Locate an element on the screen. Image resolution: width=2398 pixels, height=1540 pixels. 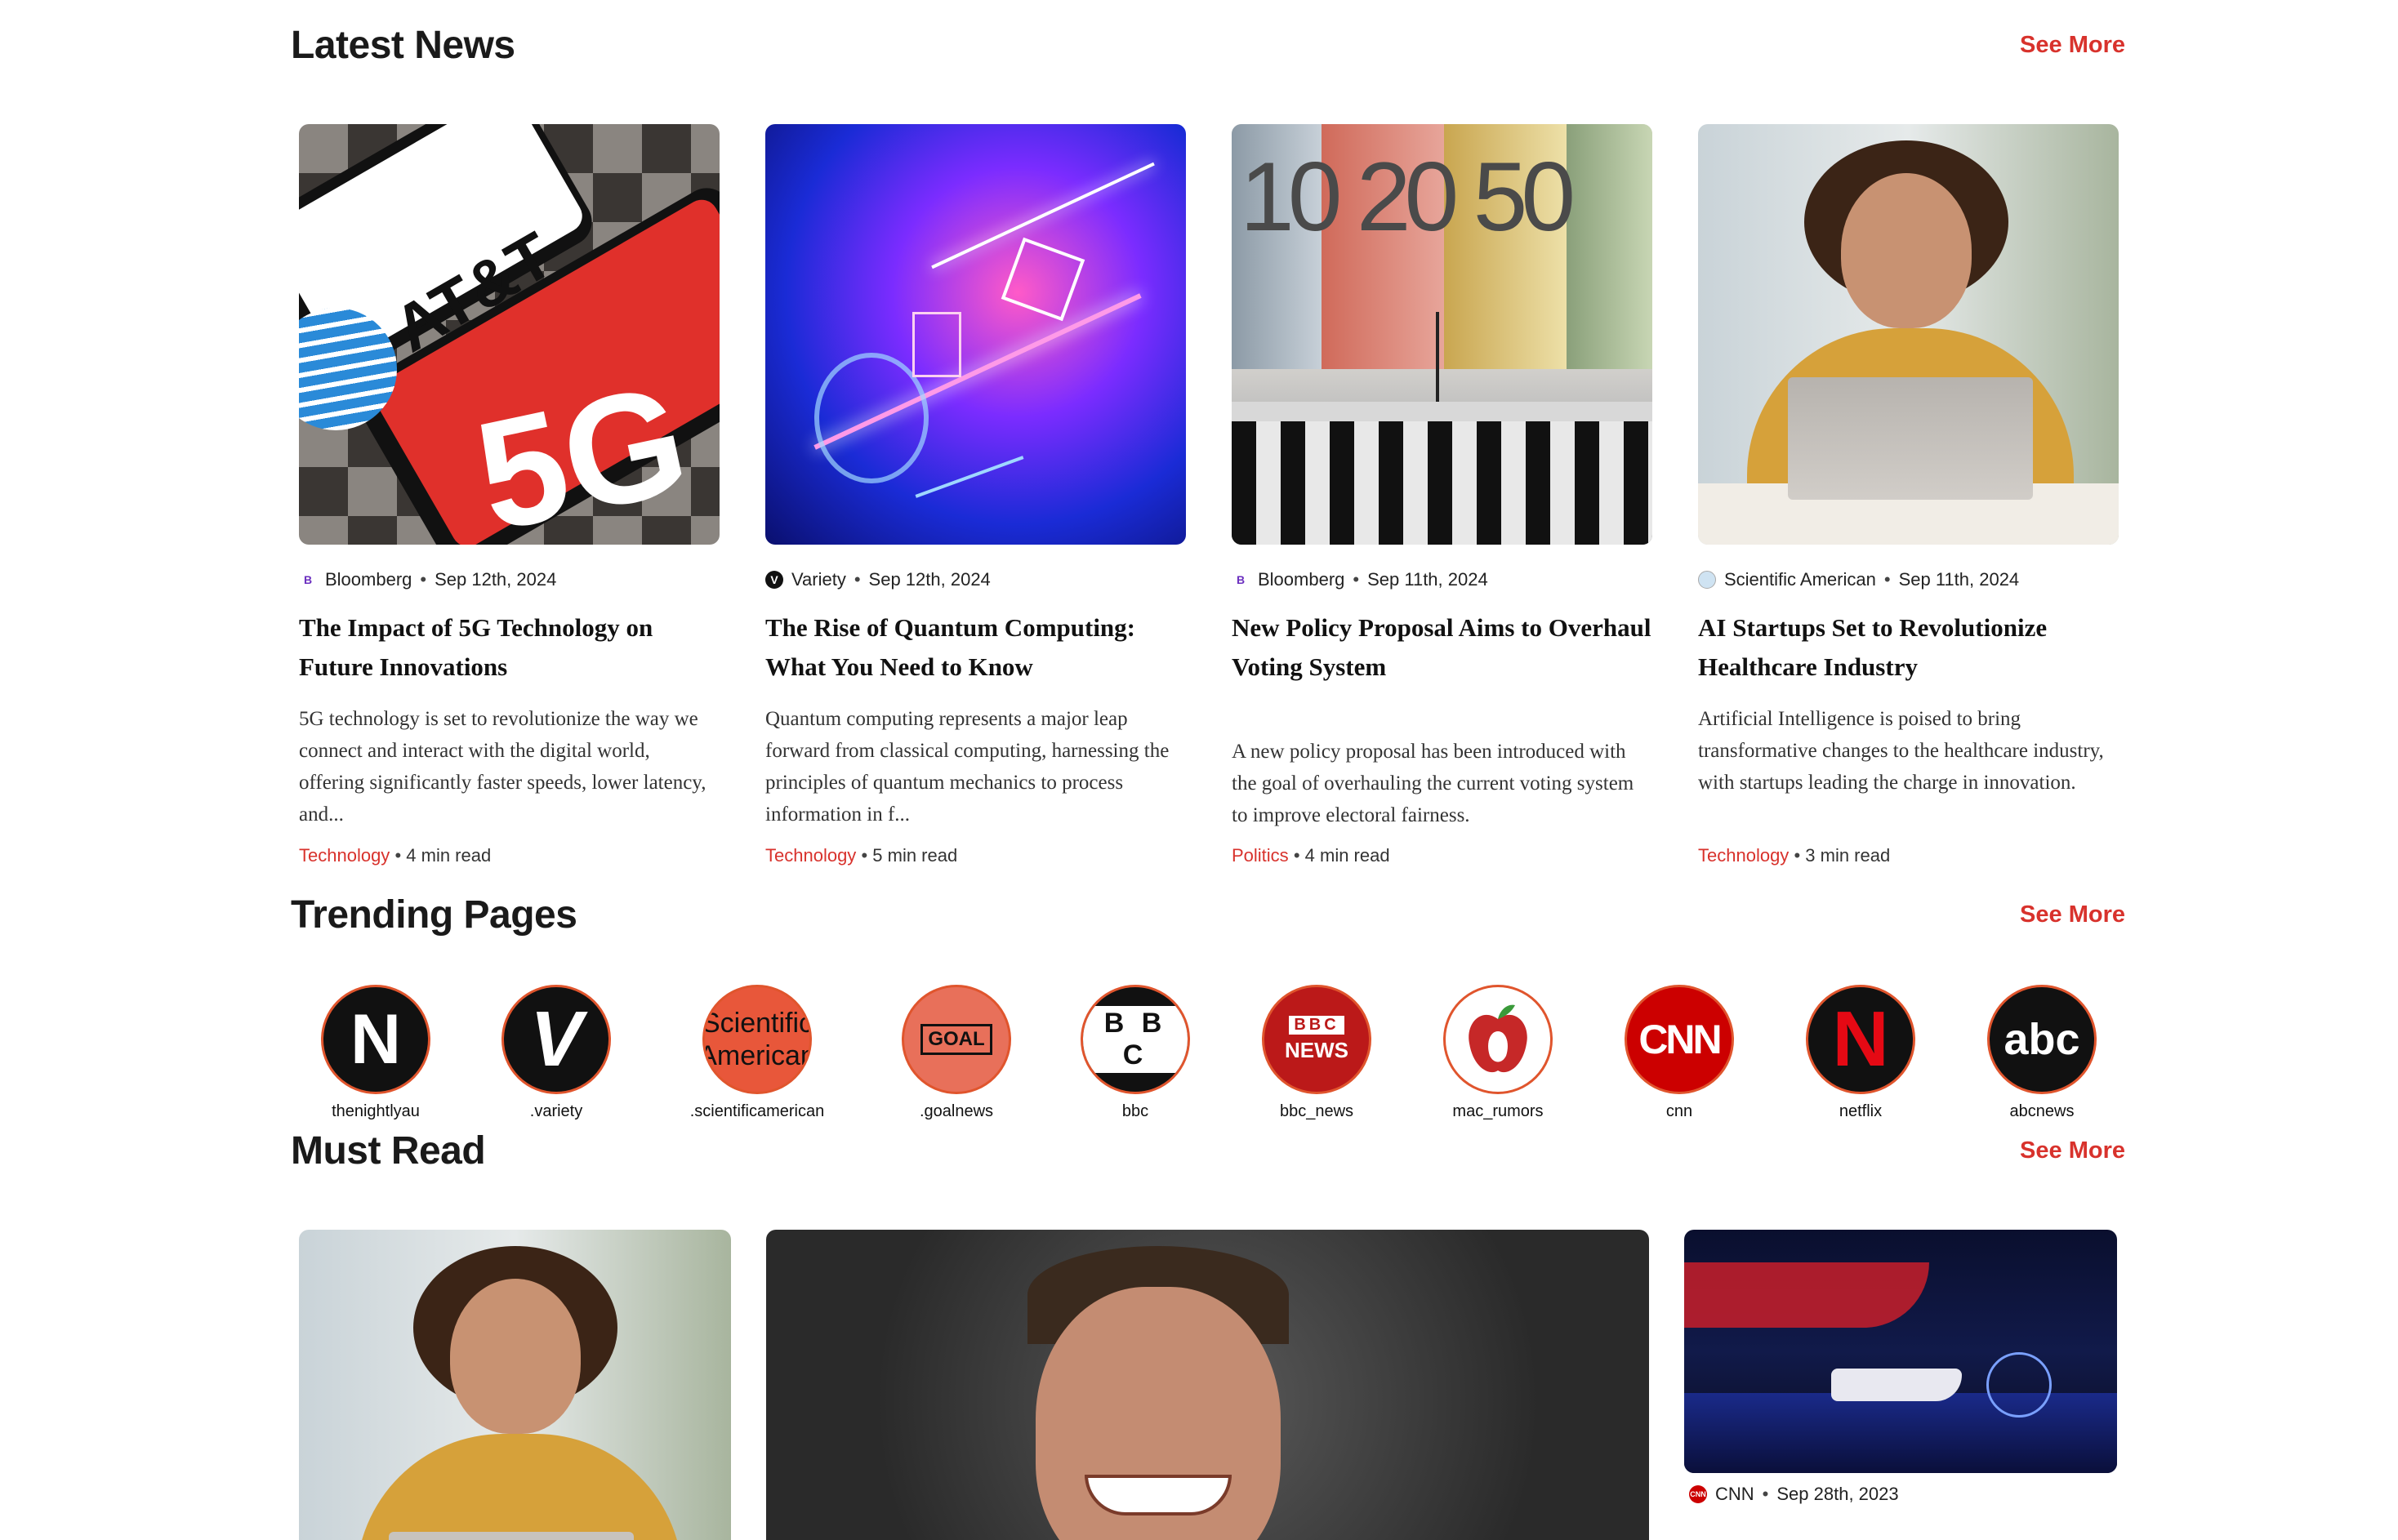
news-category: Politics is located at coordinates (1261, 855).